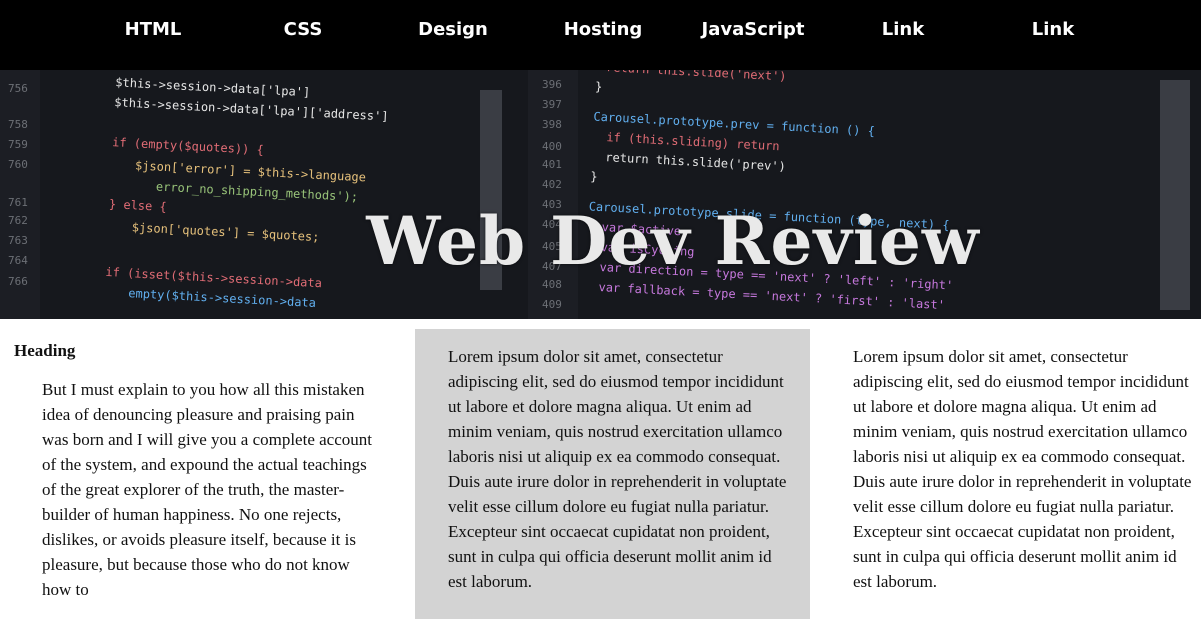 Image resolution: width=1201 pixels, height=619 pixels. Describe the element at coordinates (453, 29) in the screenshot. I see `nav-item-design: Design` at that location.